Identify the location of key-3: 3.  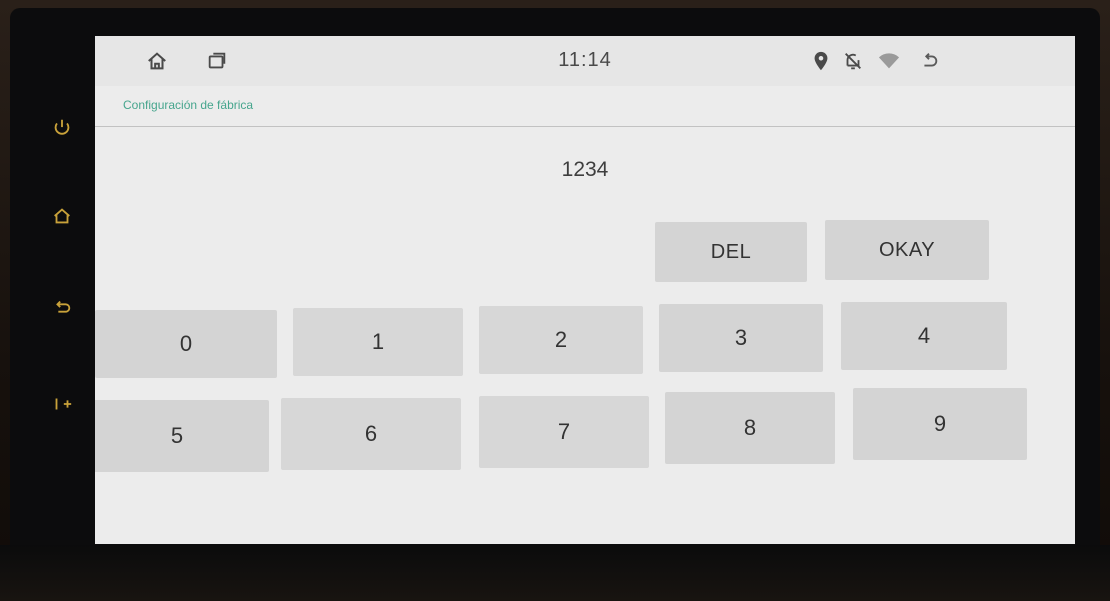
(741, 338).